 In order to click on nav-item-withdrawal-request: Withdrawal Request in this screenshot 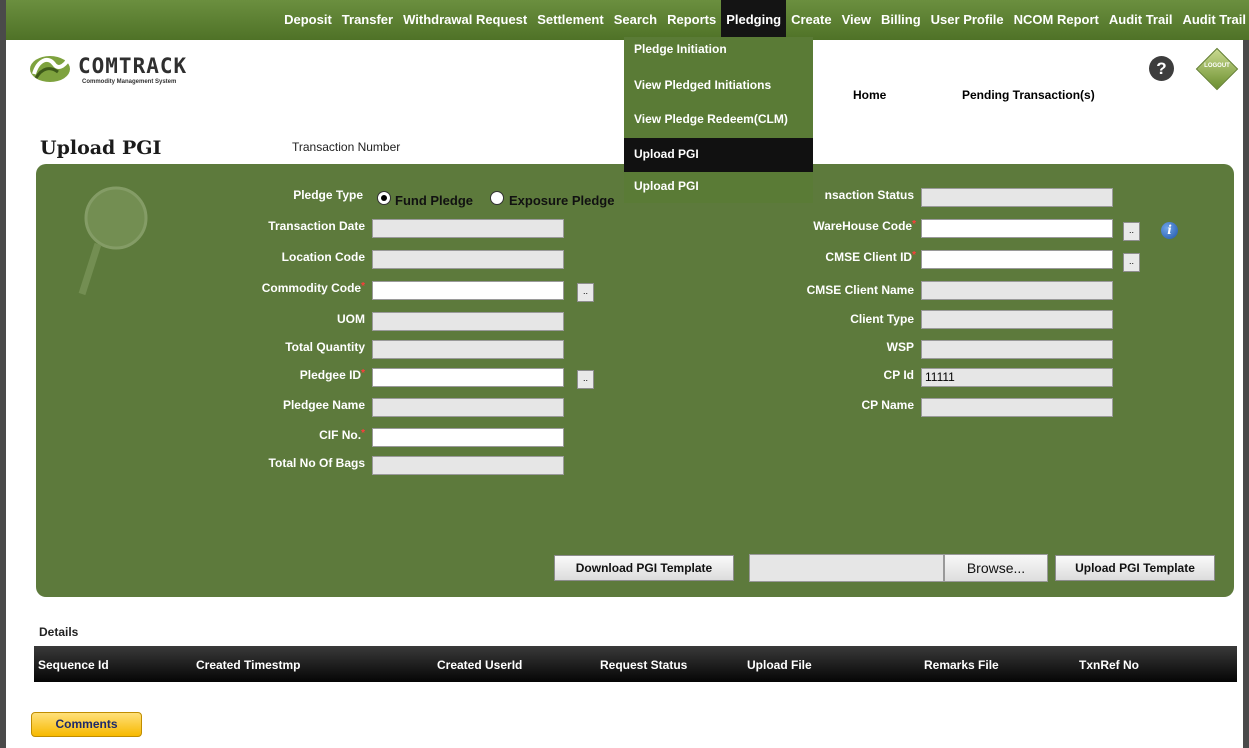, I will do `click(465, 20)`.